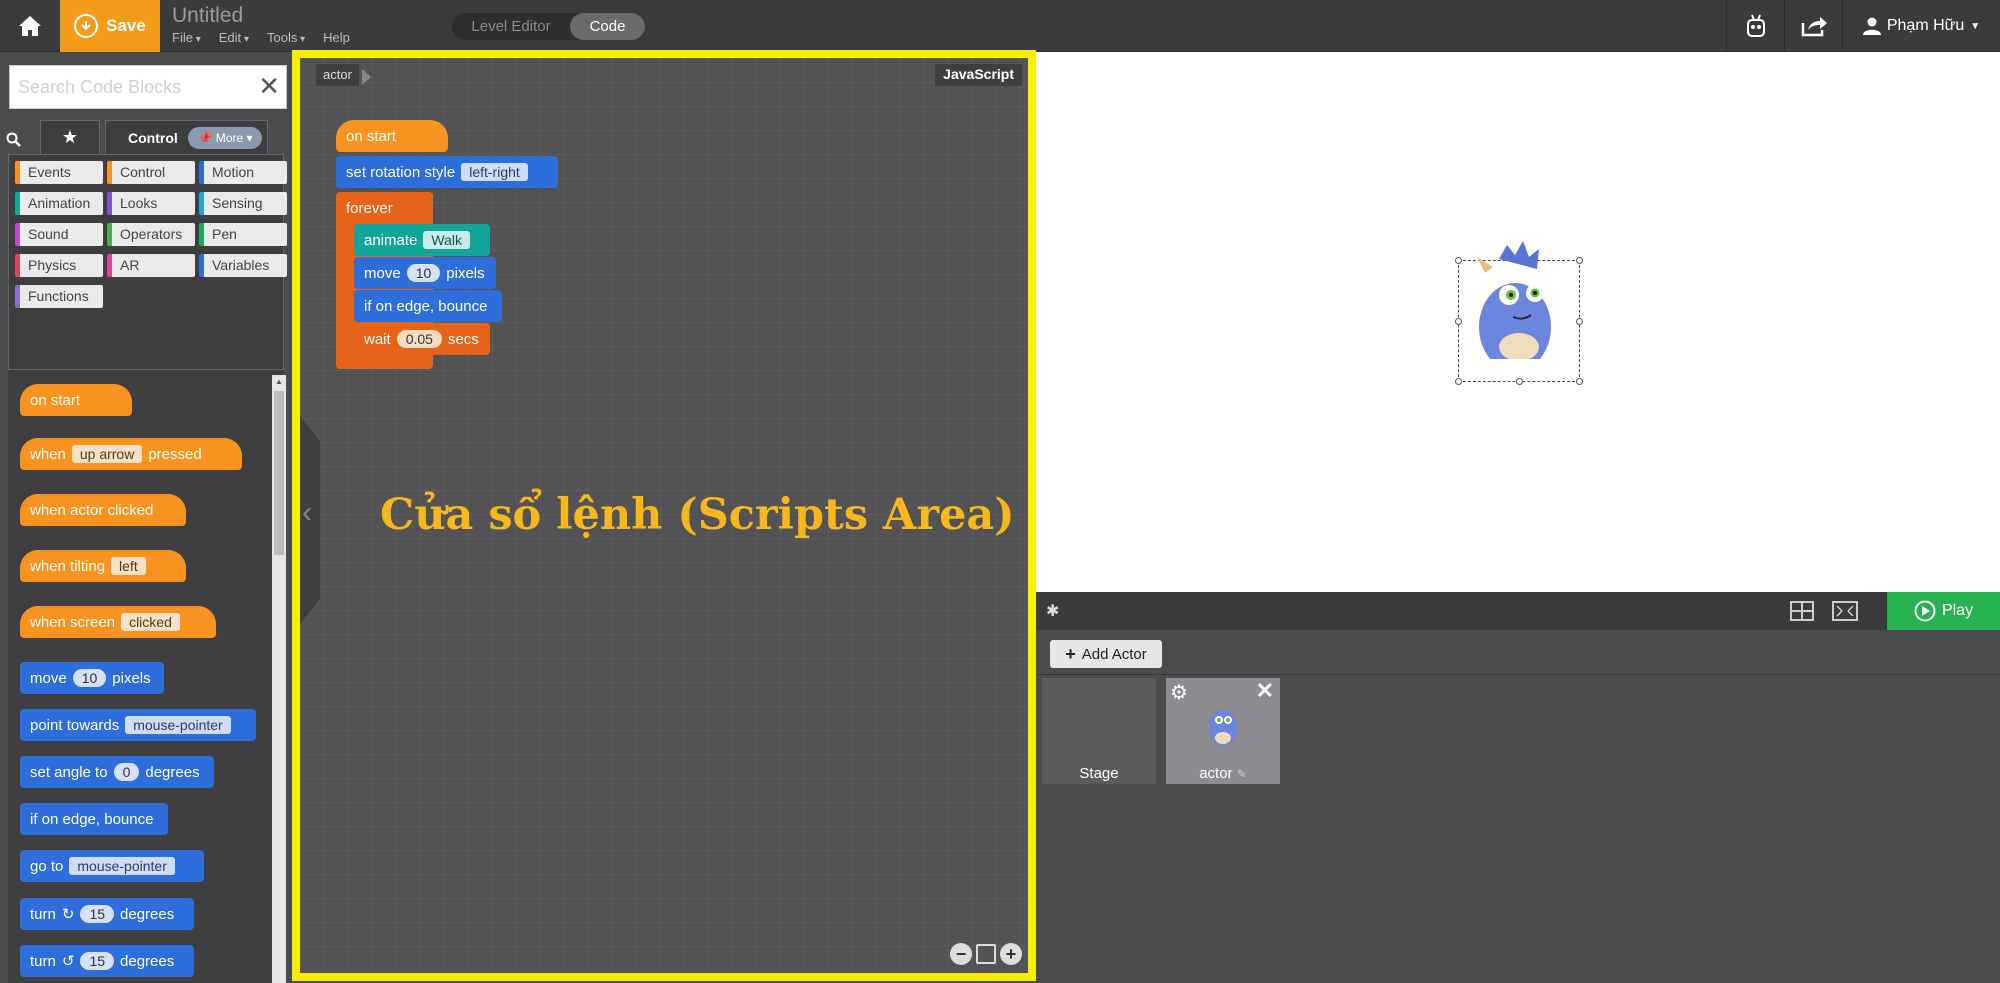 This screenshot has height=983, width=2000. I want to click on search-box: Search Code Blocks ✕, so click(148, 87).